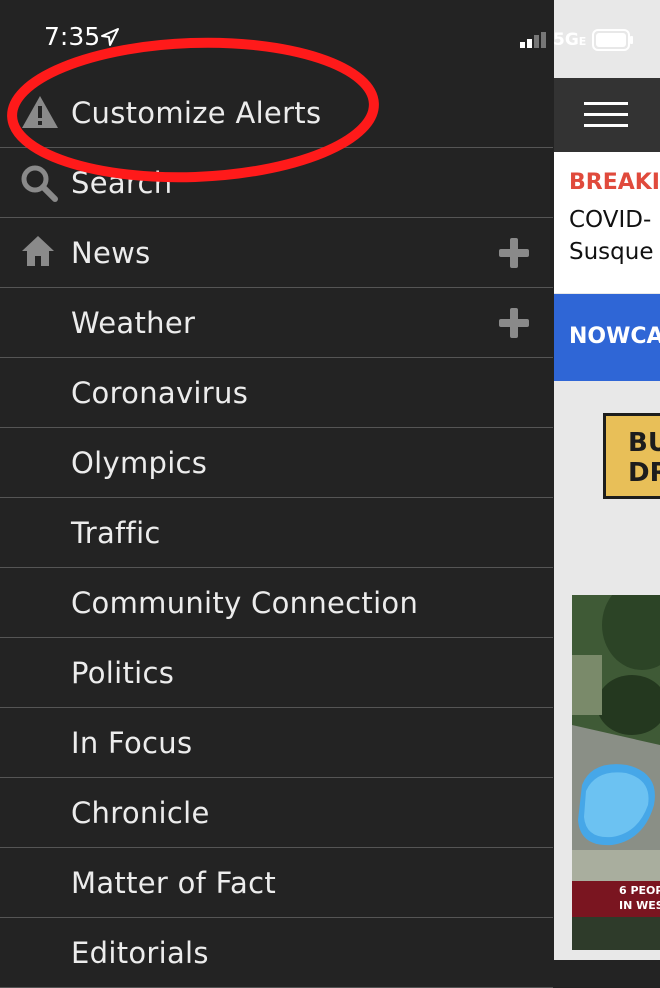 The image size is (660, 988). I want to click on menu-item-label: Politics, so click(123, 672).